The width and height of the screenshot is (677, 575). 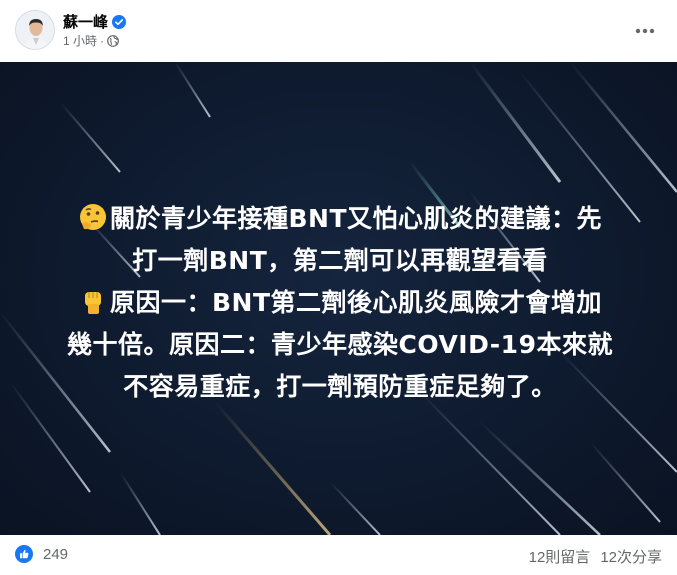 I want to click on raised-fist-icon, so click(x=93, y=301).